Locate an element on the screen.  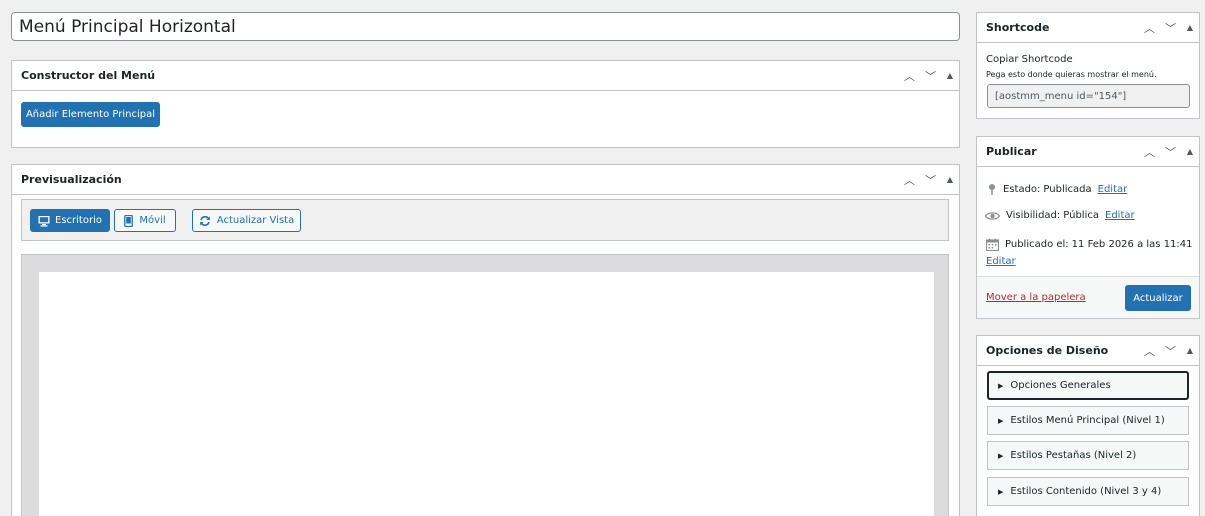
update-icon is located at coordinates (204, 220).